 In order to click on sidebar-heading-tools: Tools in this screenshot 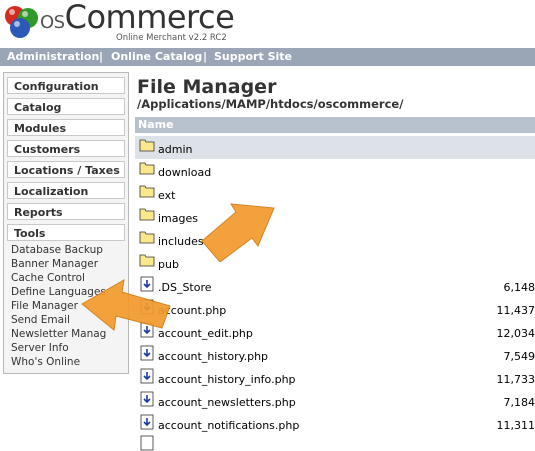, I will do `click(66, 232)`.